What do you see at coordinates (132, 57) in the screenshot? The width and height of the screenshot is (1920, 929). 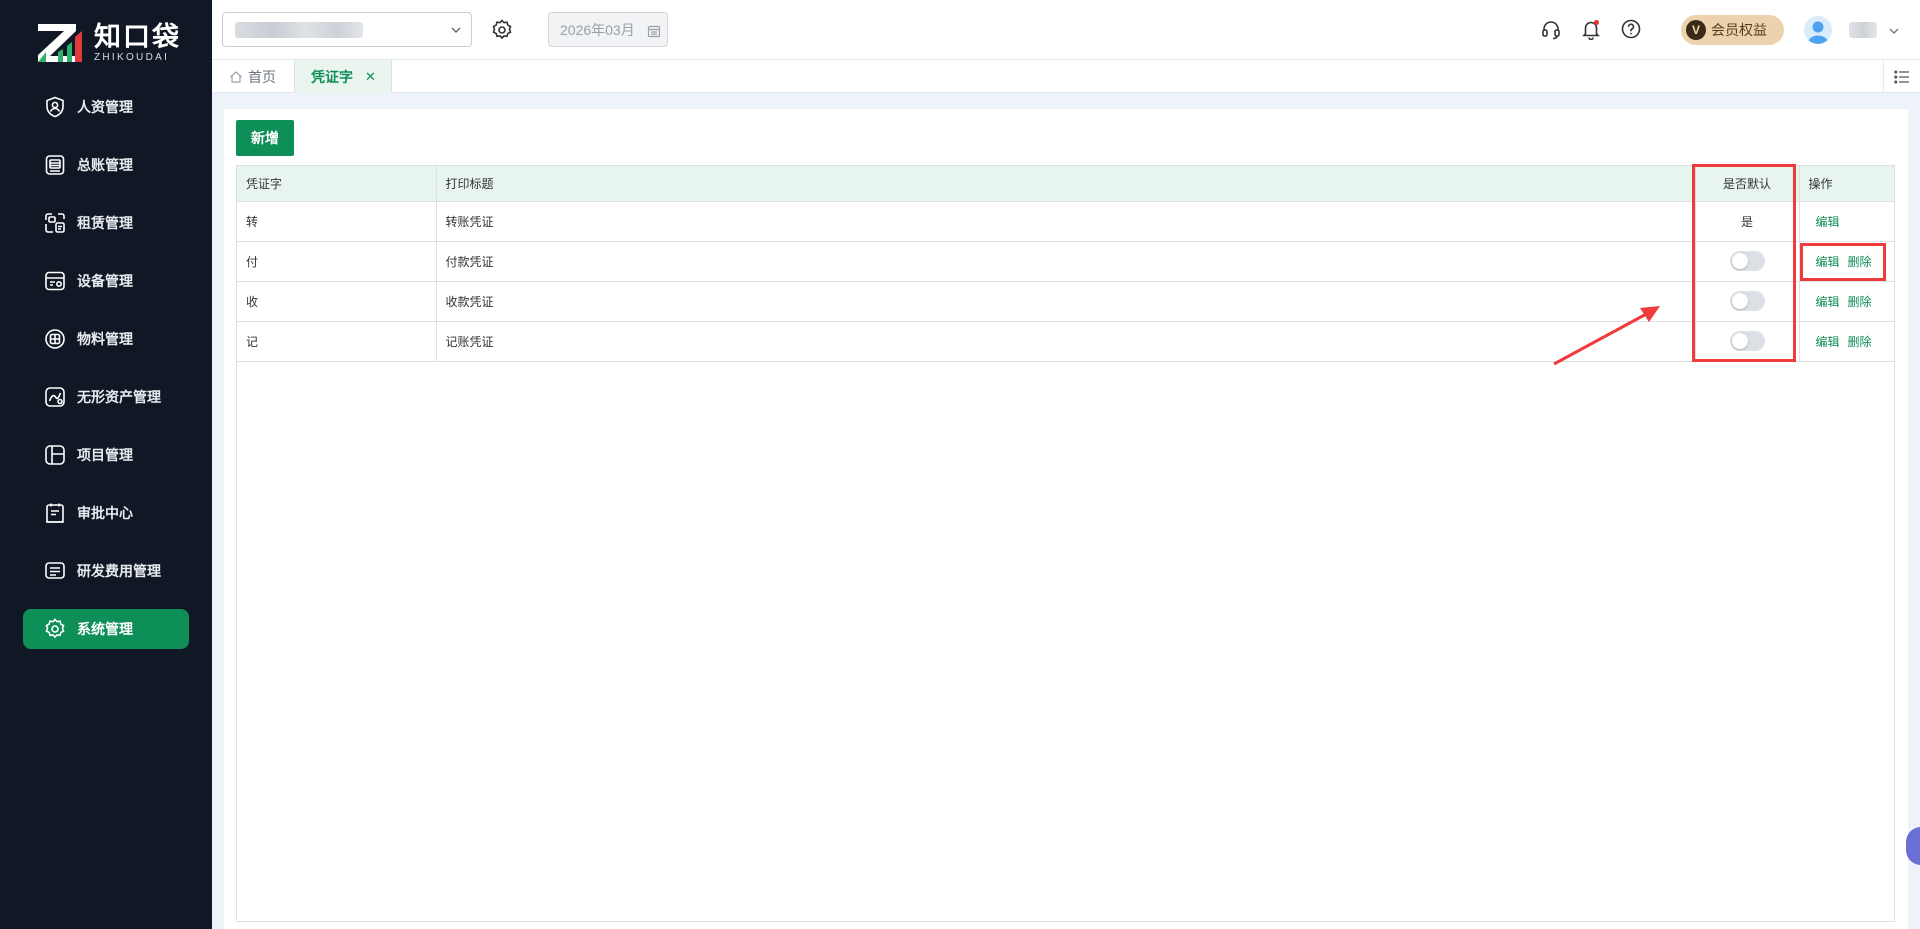 I see `logo-en-text: ZHIKOUDAI` at bounding box center [132, 57].